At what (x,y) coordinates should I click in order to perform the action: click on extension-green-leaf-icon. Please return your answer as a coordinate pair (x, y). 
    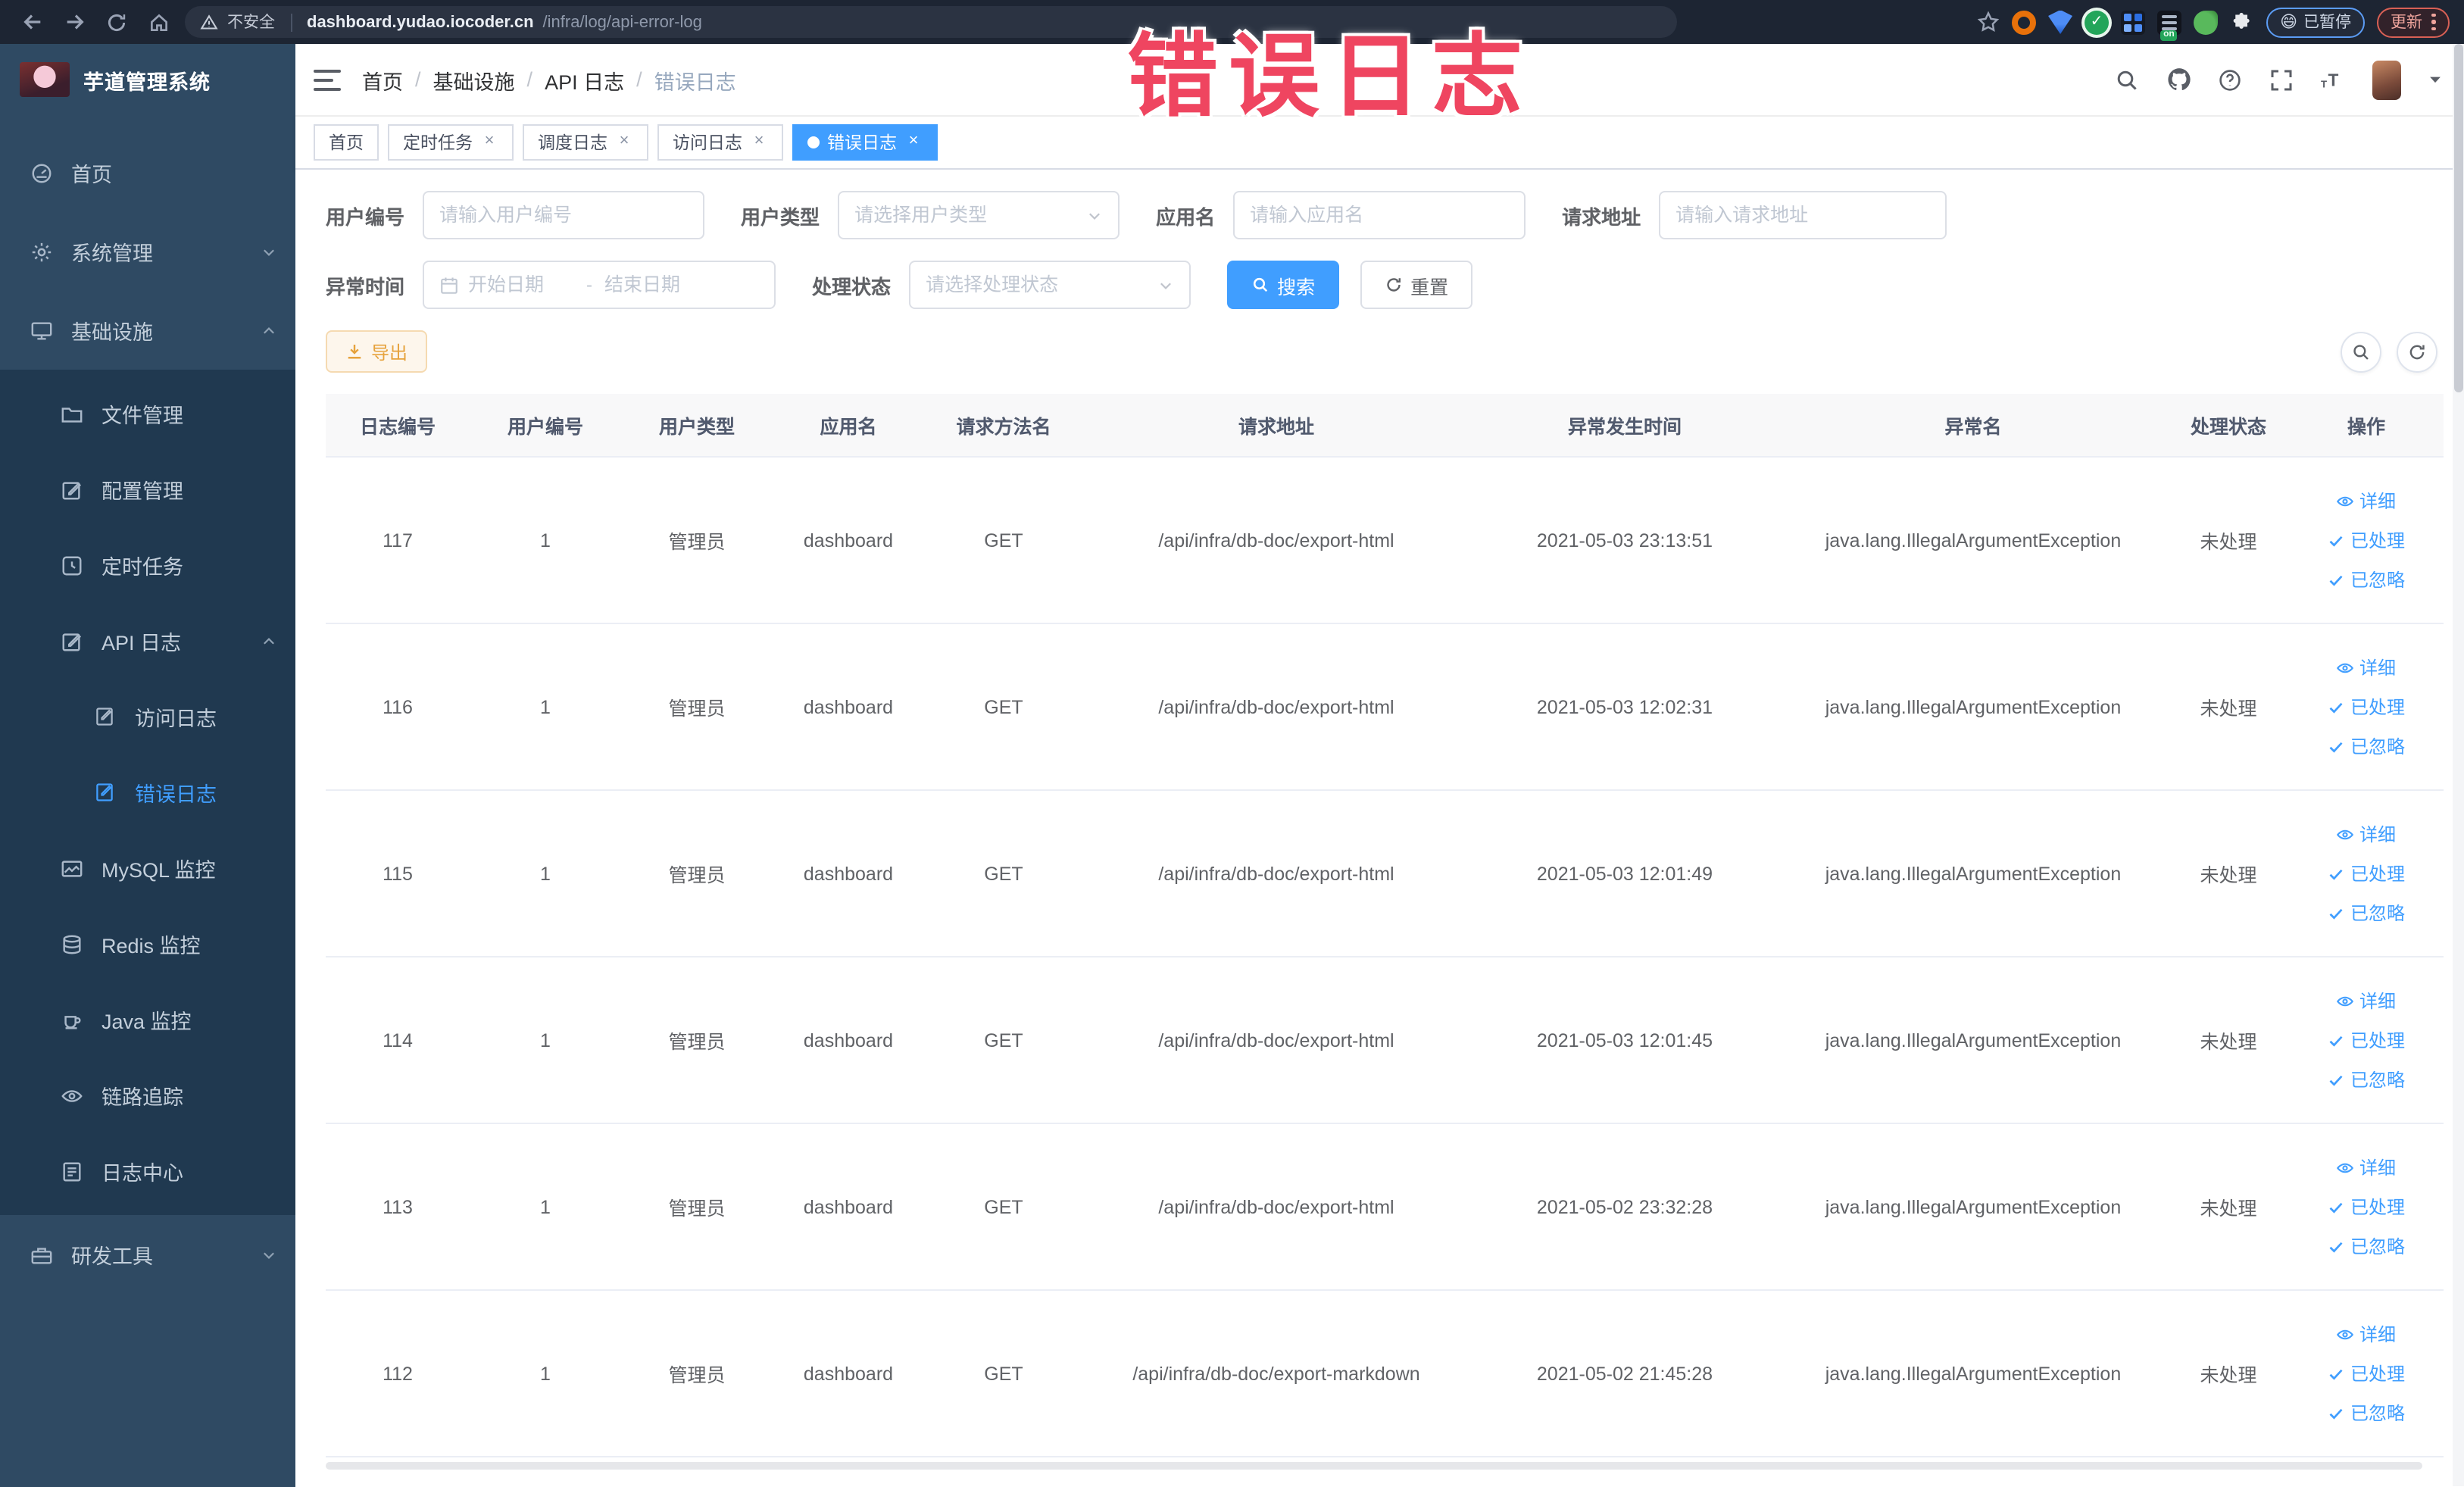
    Looking at the image, I should click on (2206, 22).